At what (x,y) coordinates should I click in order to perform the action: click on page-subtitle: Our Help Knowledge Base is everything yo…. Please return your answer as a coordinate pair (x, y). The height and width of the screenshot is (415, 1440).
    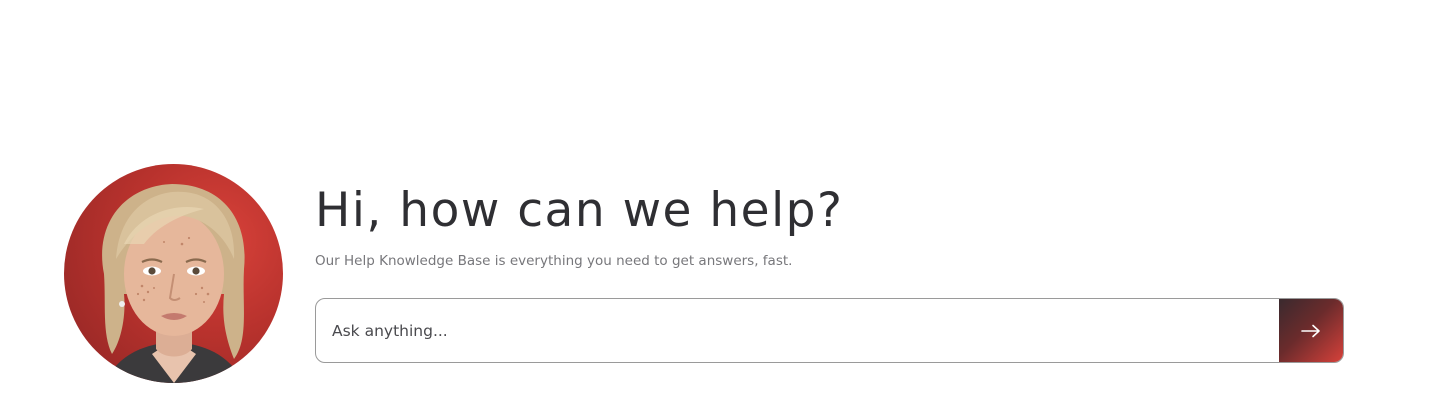
    Looking at the image, I should click on (554, 261).